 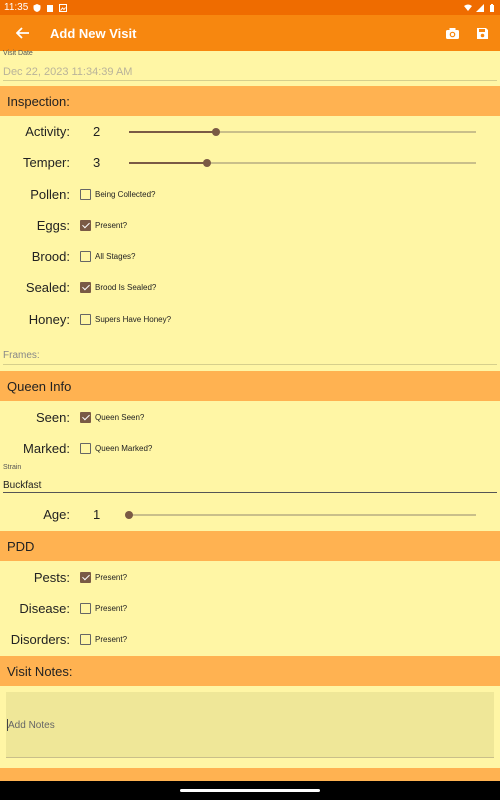 I want to click on brood-checkbox-label: All Stages?, so click(x=115, y=256).